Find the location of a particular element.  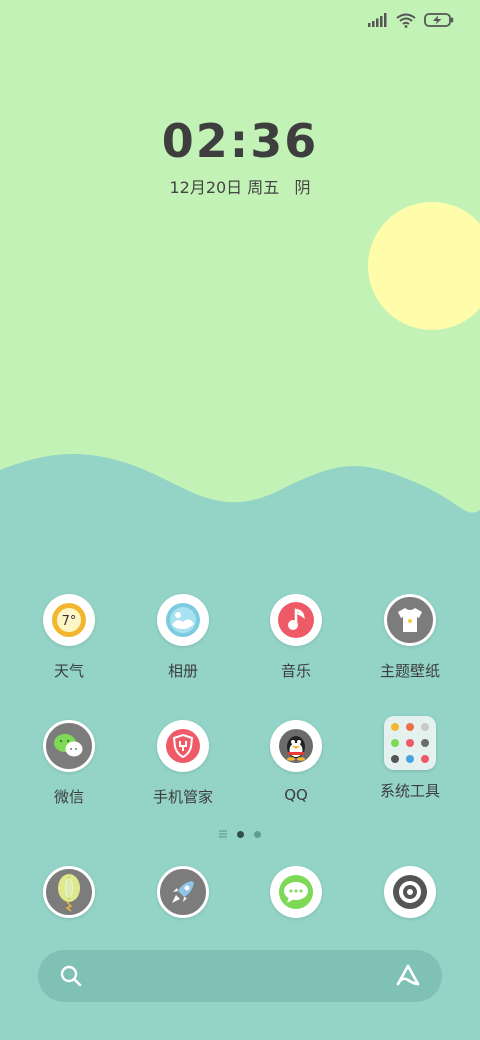

app-label: 相册 is located at coordinates (182, 671).